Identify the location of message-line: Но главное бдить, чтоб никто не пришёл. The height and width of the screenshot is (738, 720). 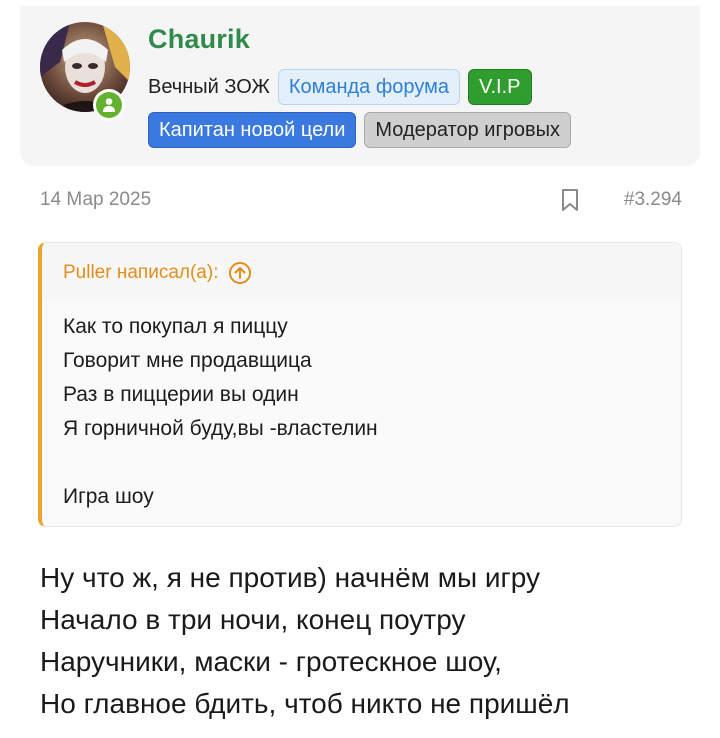
(305, 703).